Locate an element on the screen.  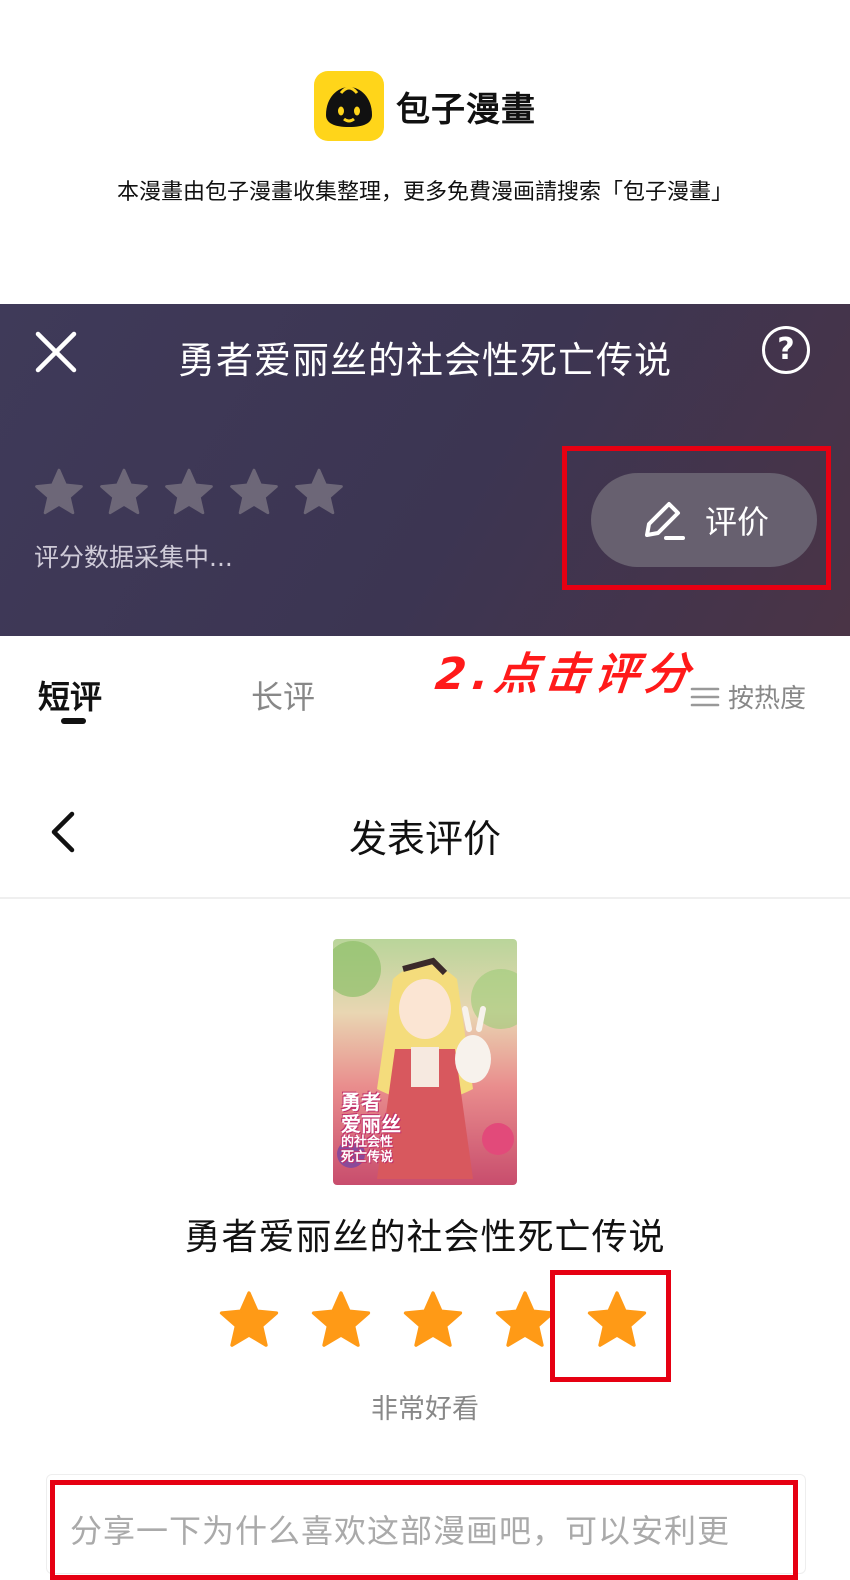
help-button: ? is located at coordinates (786, 350).